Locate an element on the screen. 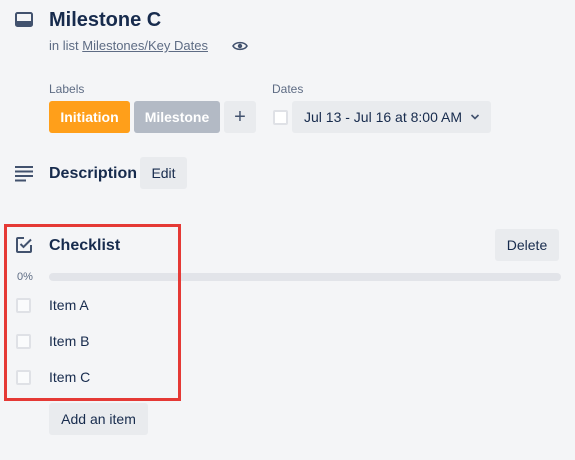 This screenshot has width=575, height=460. item-text: Item A is located at coordinates (69, 305).